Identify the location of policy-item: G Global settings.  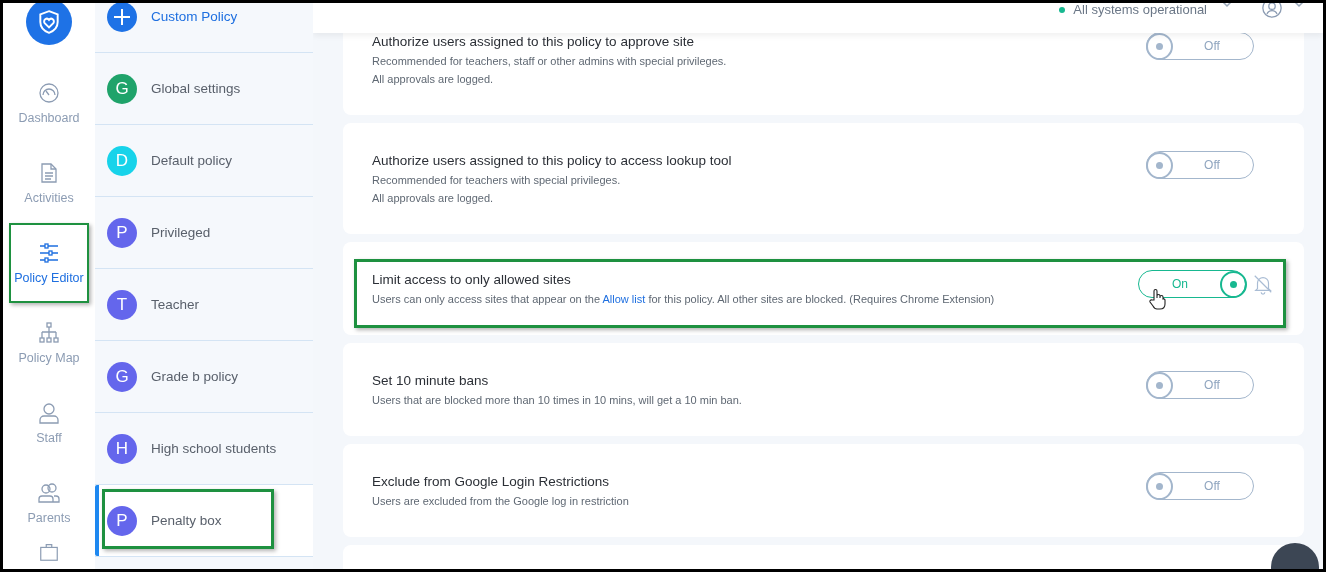
(204, 89).